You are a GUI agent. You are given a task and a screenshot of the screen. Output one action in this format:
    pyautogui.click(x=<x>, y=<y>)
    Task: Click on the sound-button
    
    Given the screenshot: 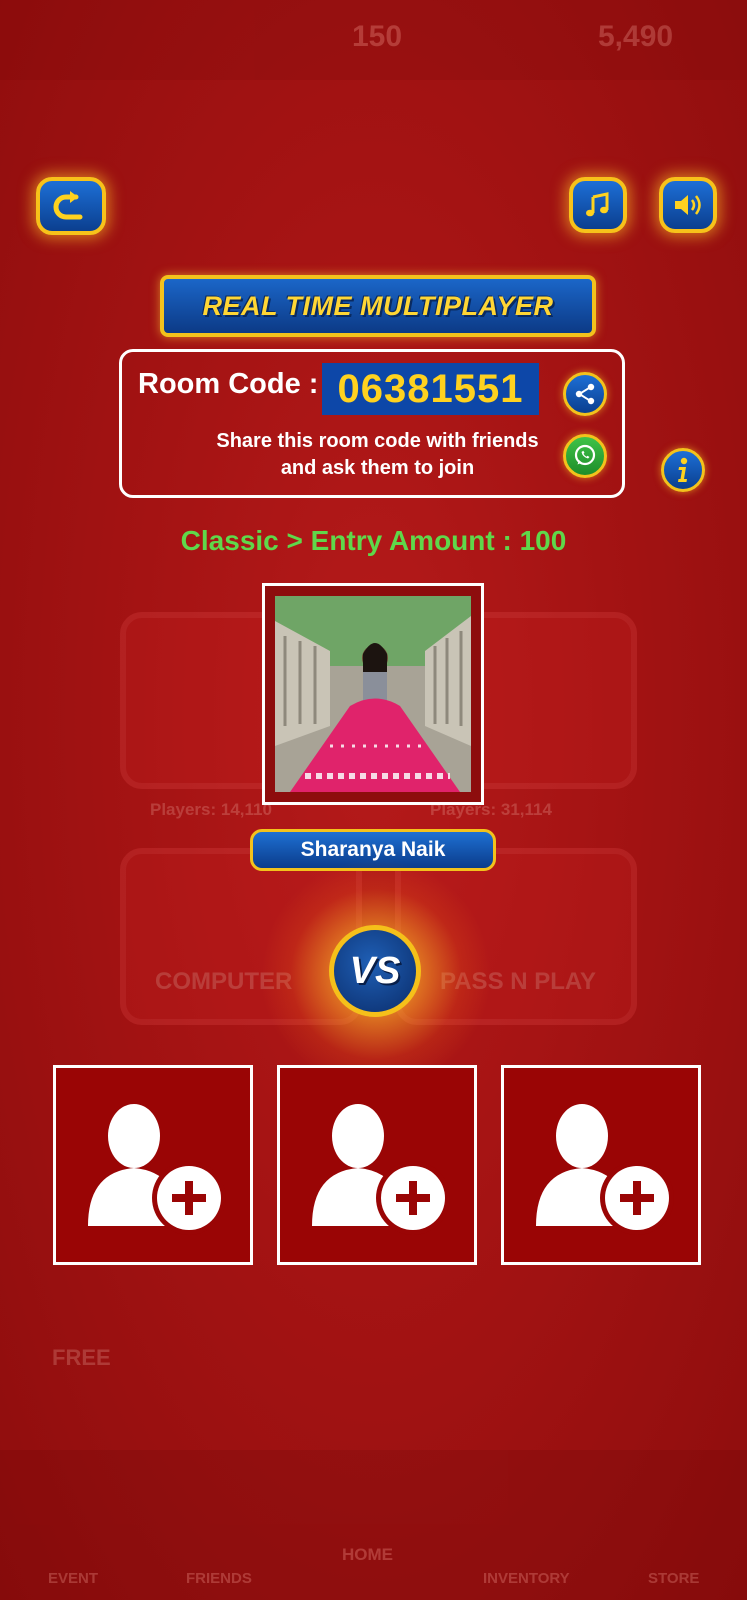 What is the action you would take?
    pyautogui.click(x=688, y=205)
    